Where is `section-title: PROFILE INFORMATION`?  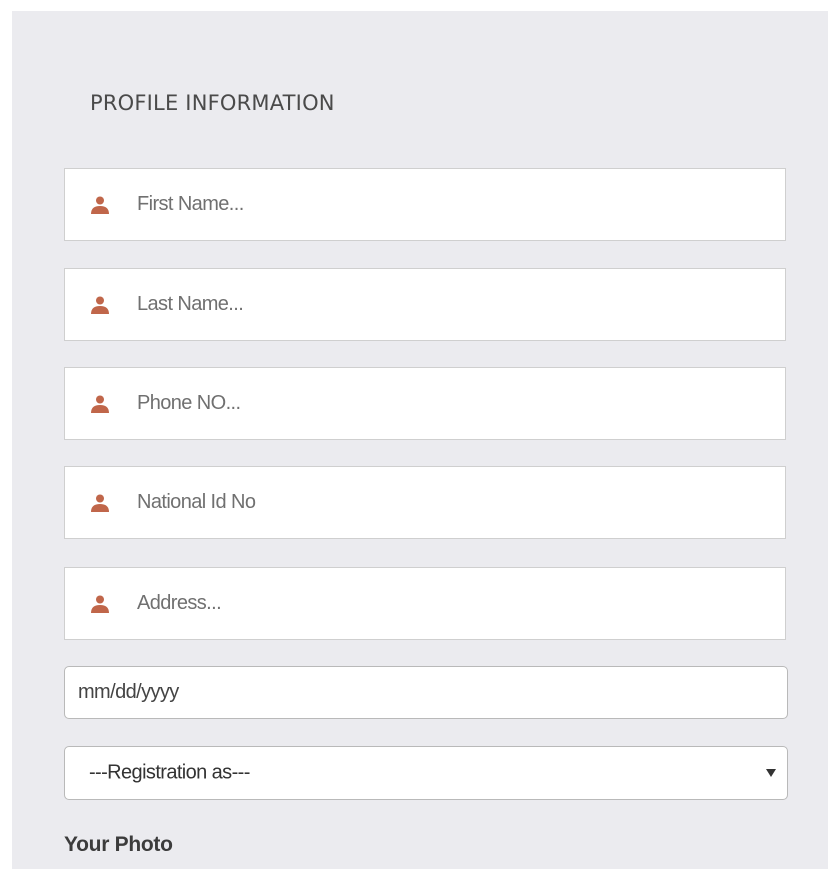
section-title: PROFILE INFORMATION is located at coordinates (212, 103).